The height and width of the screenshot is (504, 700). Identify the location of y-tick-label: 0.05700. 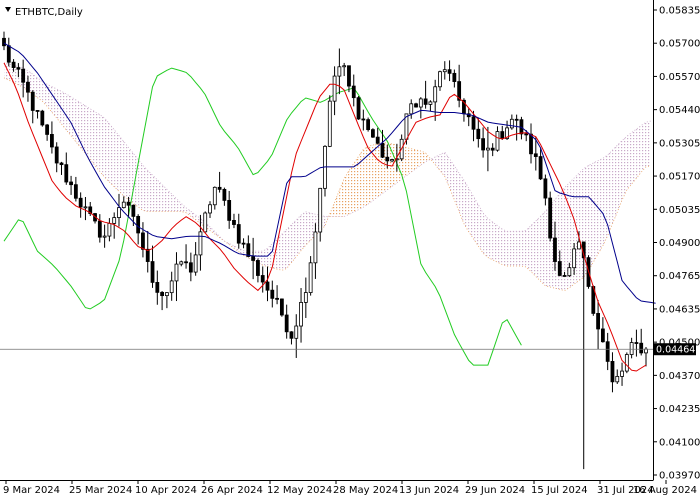
(679, 44).